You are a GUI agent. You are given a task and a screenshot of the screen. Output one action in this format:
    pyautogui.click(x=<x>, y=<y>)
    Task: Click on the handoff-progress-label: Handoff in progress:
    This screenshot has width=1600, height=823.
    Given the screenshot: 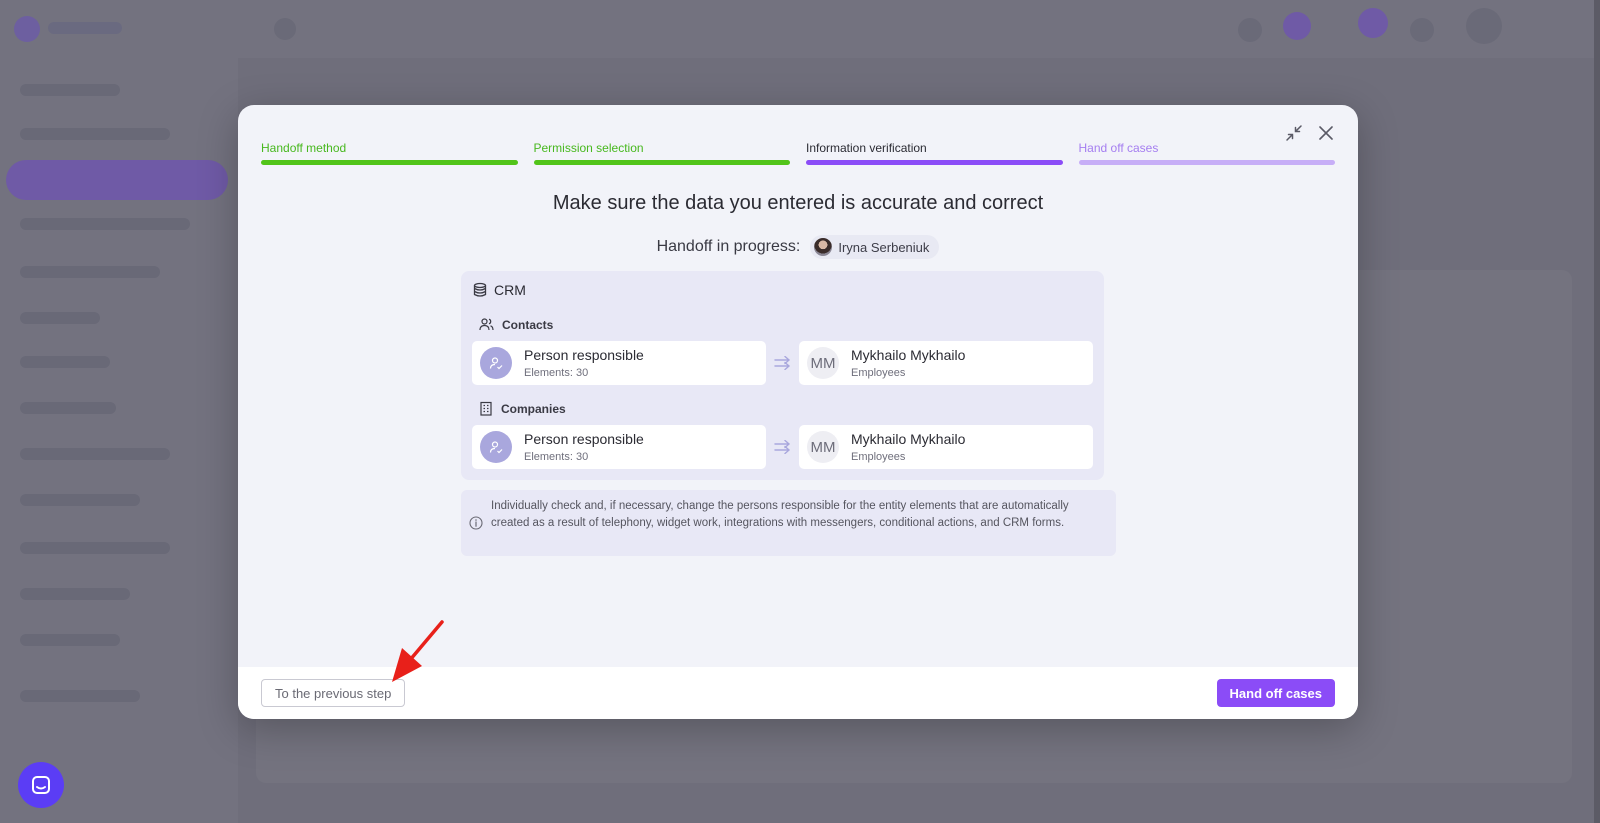 What is the action you would take?
    pyautogui.click(x=728, y=246)
    